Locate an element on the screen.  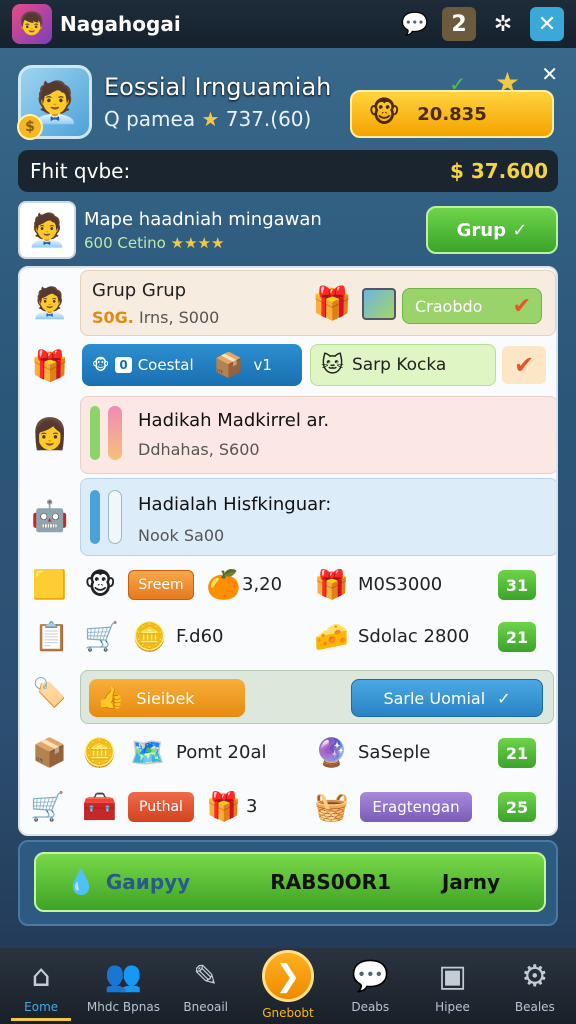
nav-item-quest: ✎ Bneoail is located at coordinates (206, 981).